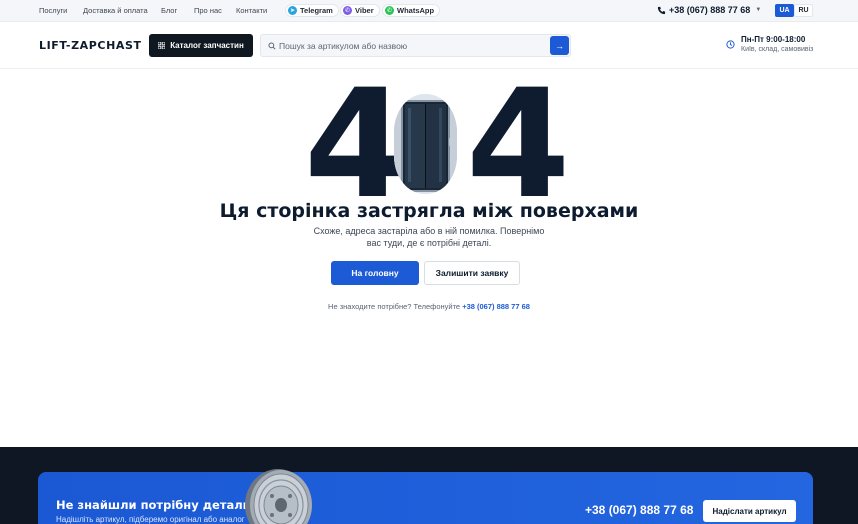  What do you see at coordinates (278, 496) in the screenshot?
I see `pulley-image` at bounding box center [278, 496].